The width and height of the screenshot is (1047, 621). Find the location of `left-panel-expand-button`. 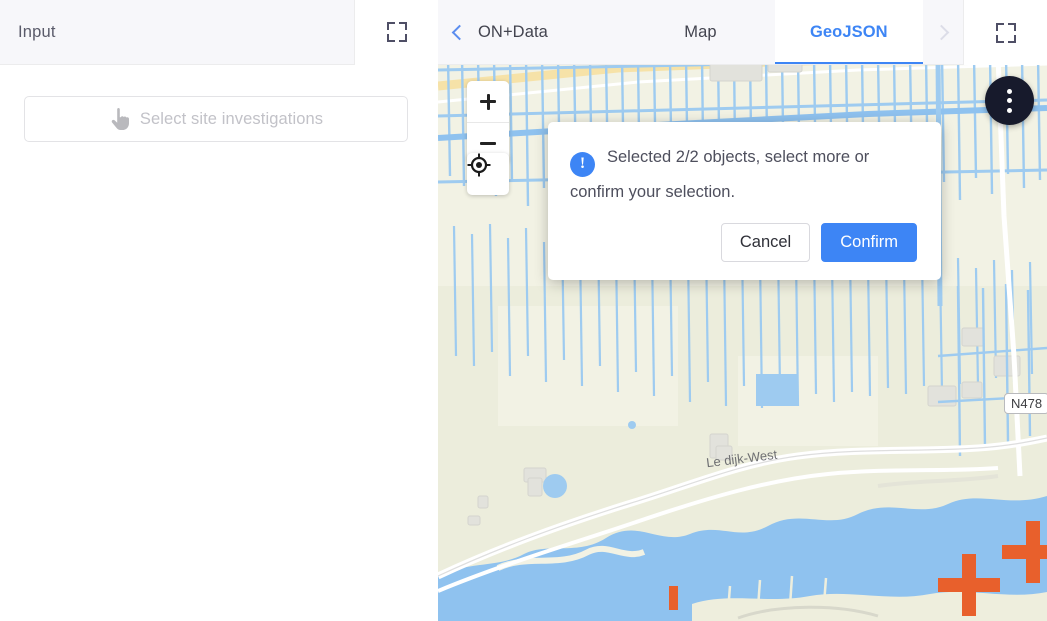

left-panel-expand-button is located at coordinates (396, 32).